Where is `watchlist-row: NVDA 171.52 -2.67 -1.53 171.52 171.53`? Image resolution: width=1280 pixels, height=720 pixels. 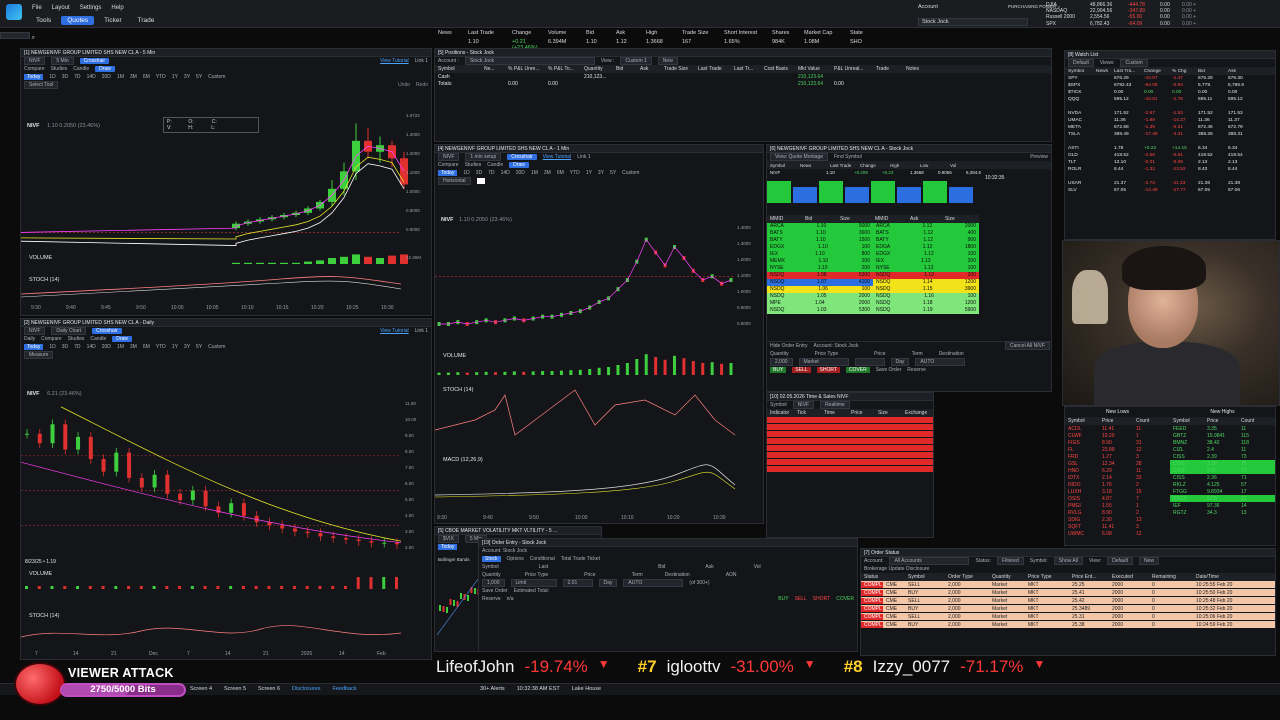 watchlist-row: NVDA 171.52 -2.67 -1.53 171.52 171.53 is located at coordinates (1170, 113).